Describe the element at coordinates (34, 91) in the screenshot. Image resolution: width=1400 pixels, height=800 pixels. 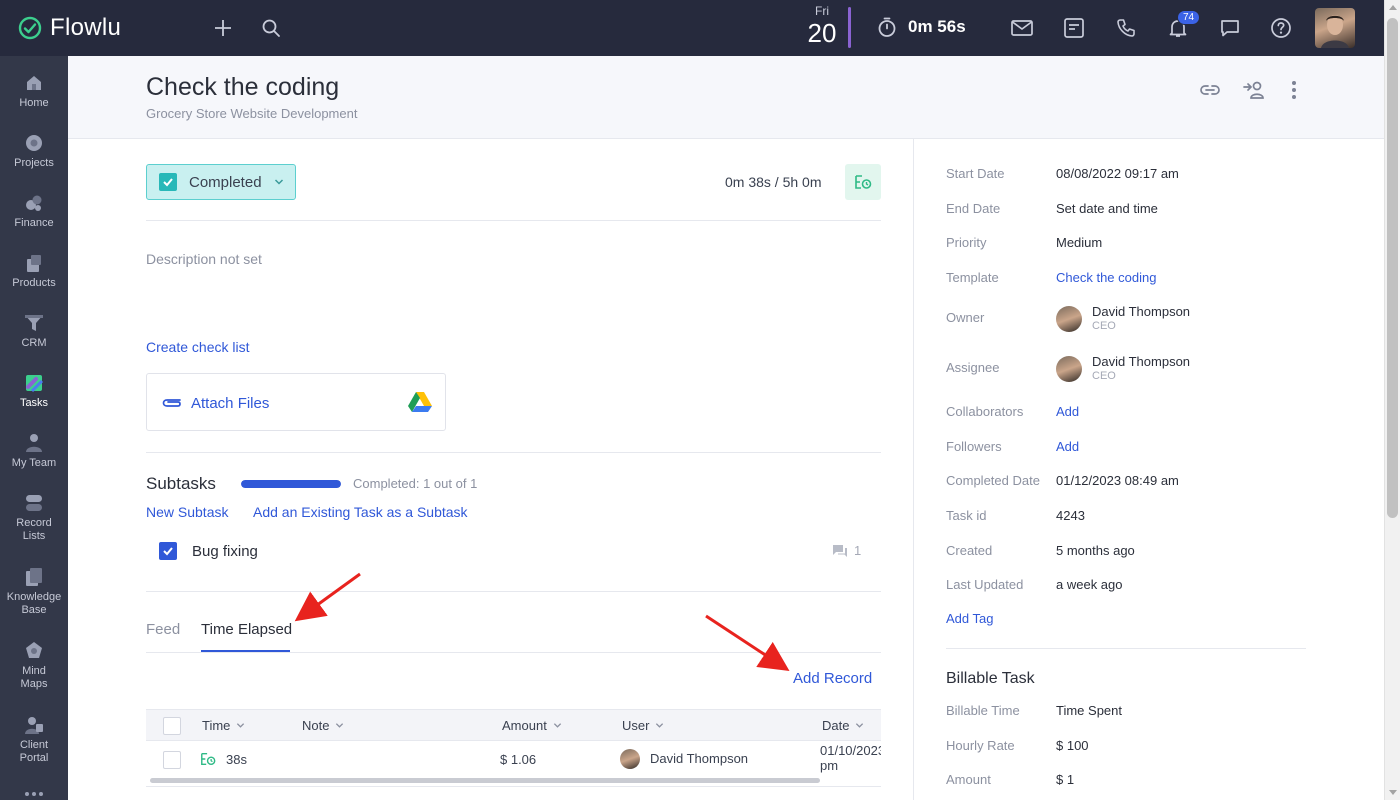
I see `sidebar-item-home: Home` at that location.